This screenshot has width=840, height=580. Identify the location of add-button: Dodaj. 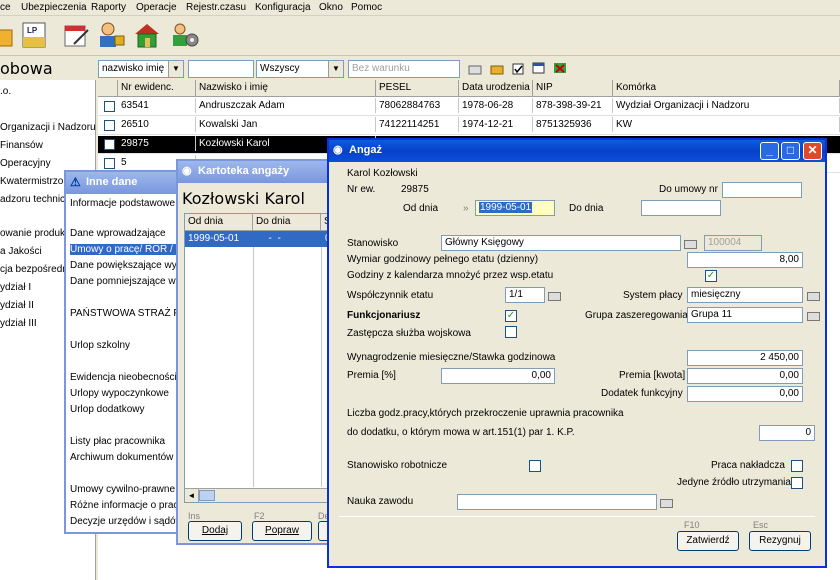
(215, 531).